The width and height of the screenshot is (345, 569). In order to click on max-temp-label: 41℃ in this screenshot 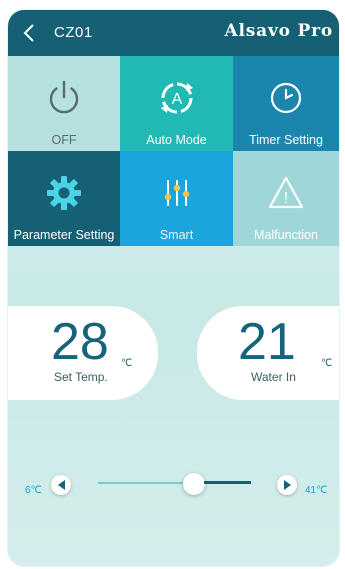, I will do `click(316, 490)`.